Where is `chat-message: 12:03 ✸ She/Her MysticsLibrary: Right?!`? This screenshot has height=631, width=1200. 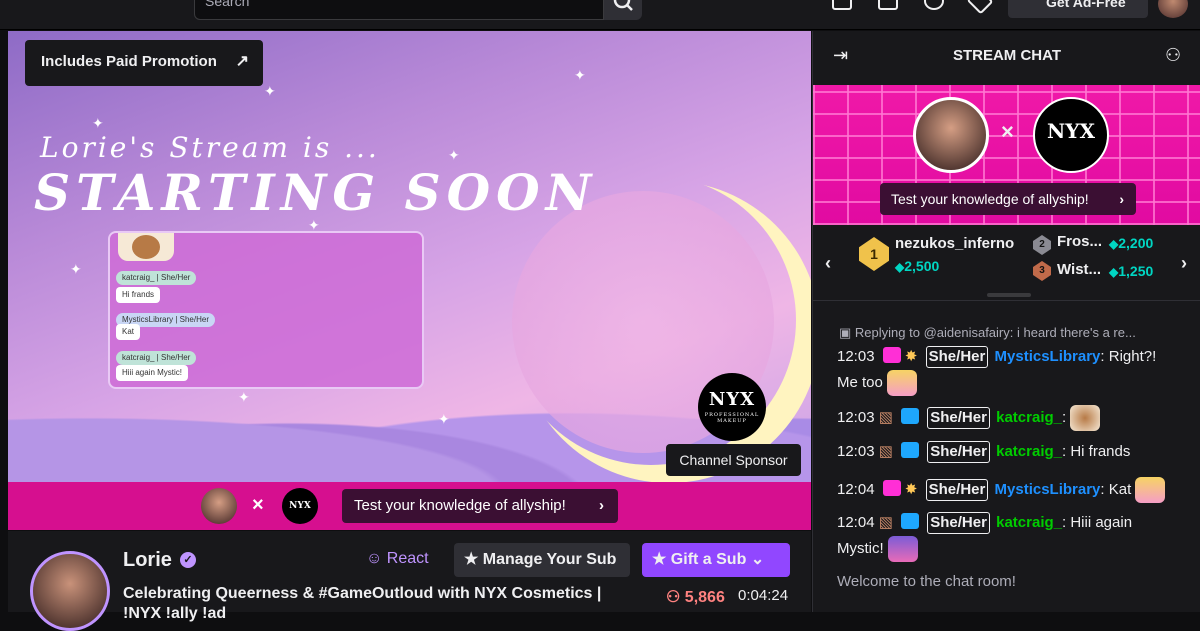 chat-message: 12:03 ✸ She/Her MysticsLibrary: Right?! is located at coordinates (996, 357).